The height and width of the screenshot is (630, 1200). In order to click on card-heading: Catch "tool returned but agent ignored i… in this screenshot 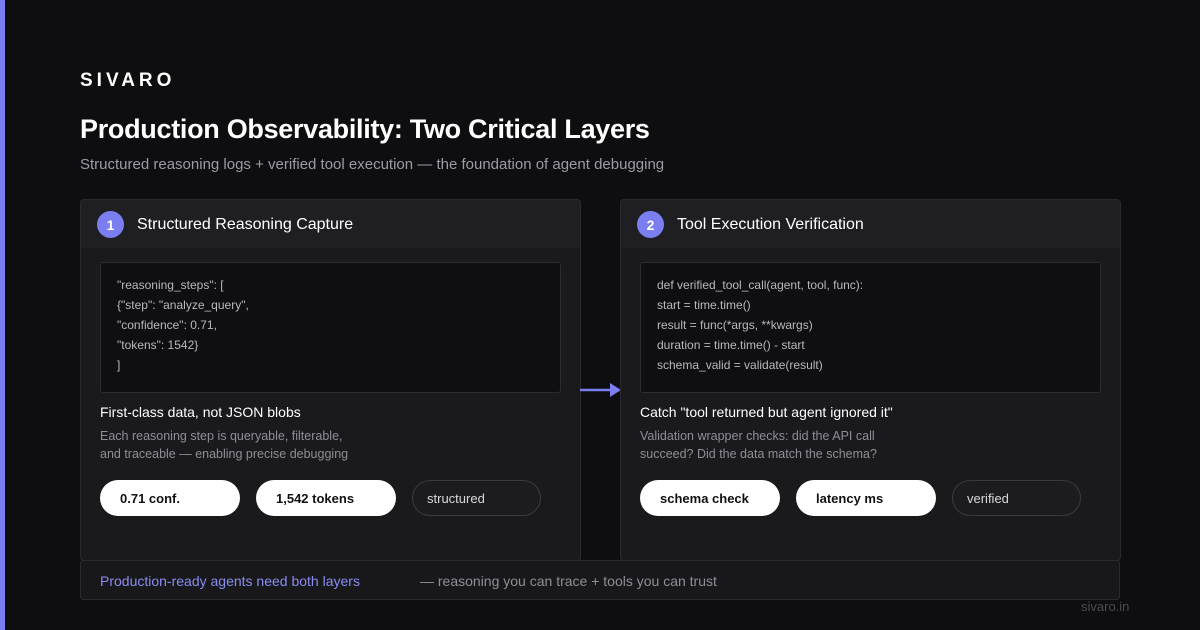, I will do `click(766, 412)`.